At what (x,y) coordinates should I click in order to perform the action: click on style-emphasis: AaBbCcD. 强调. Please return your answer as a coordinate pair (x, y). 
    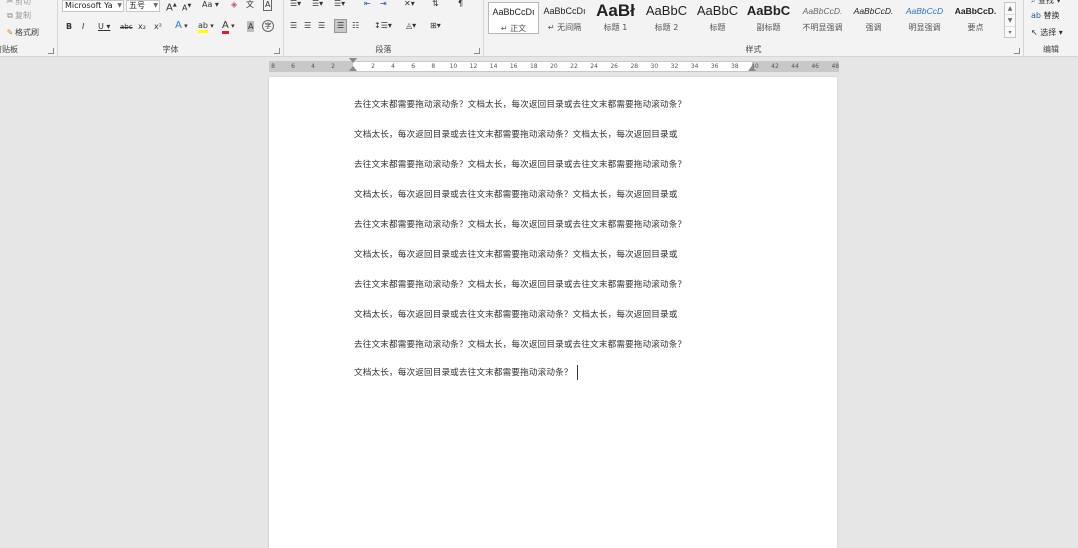
    Looking at the image, I should click on (873, 18).